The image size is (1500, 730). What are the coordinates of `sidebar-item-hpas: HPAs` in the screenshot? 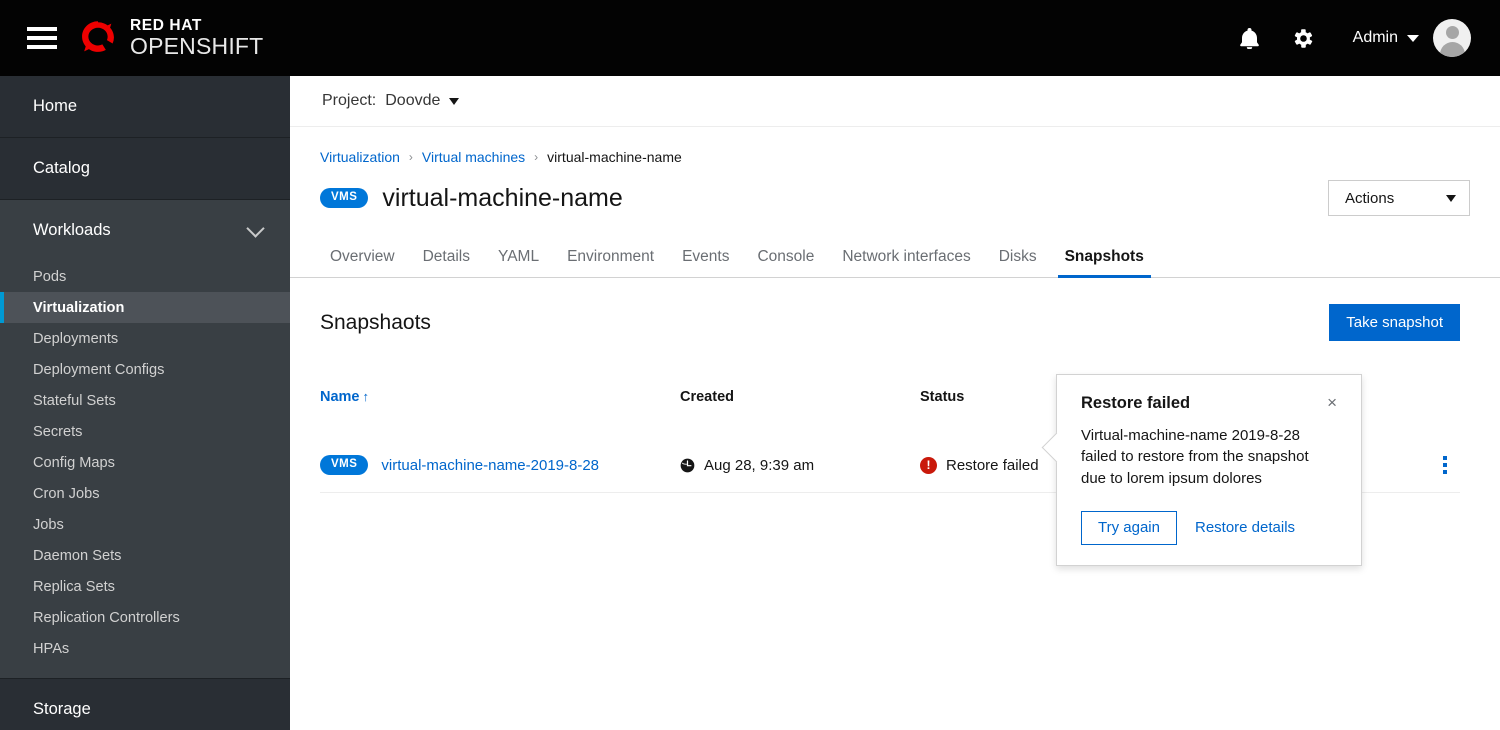 It's located at (145, 648).